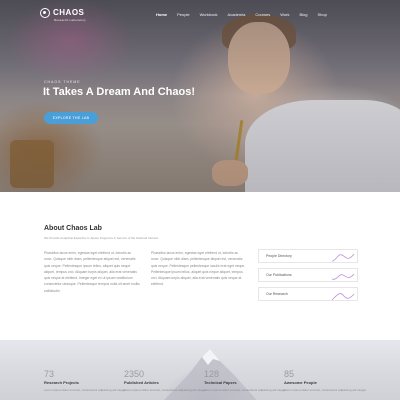 The width and height of the screenshot is (400, 400). What do you see at coordinates (45, 13) in the screenshot?
I see `logo-icon` at bounding box center [45, 13].